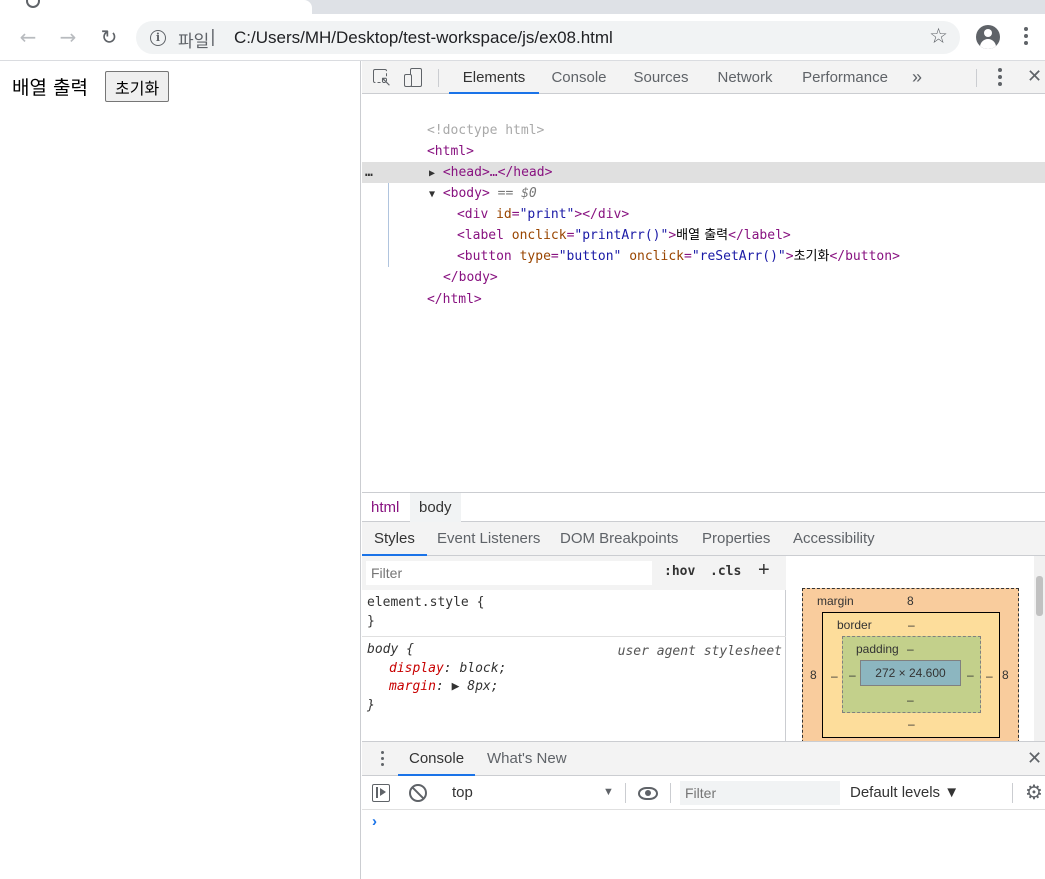  What do you see at coordinates (68, 37) in the screenshot?
I see `forward-arrow-icon: →` at bounding box center [68, 37].